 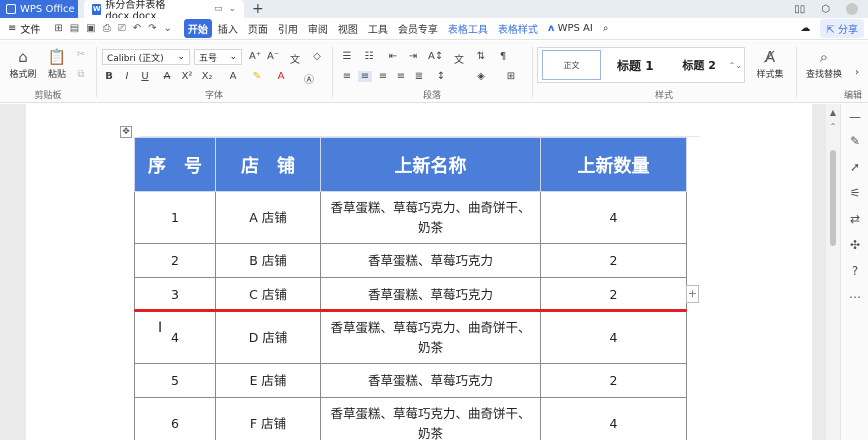 I want to click on header-cell-item-count: 上新数量, so click(x=613, y=164).